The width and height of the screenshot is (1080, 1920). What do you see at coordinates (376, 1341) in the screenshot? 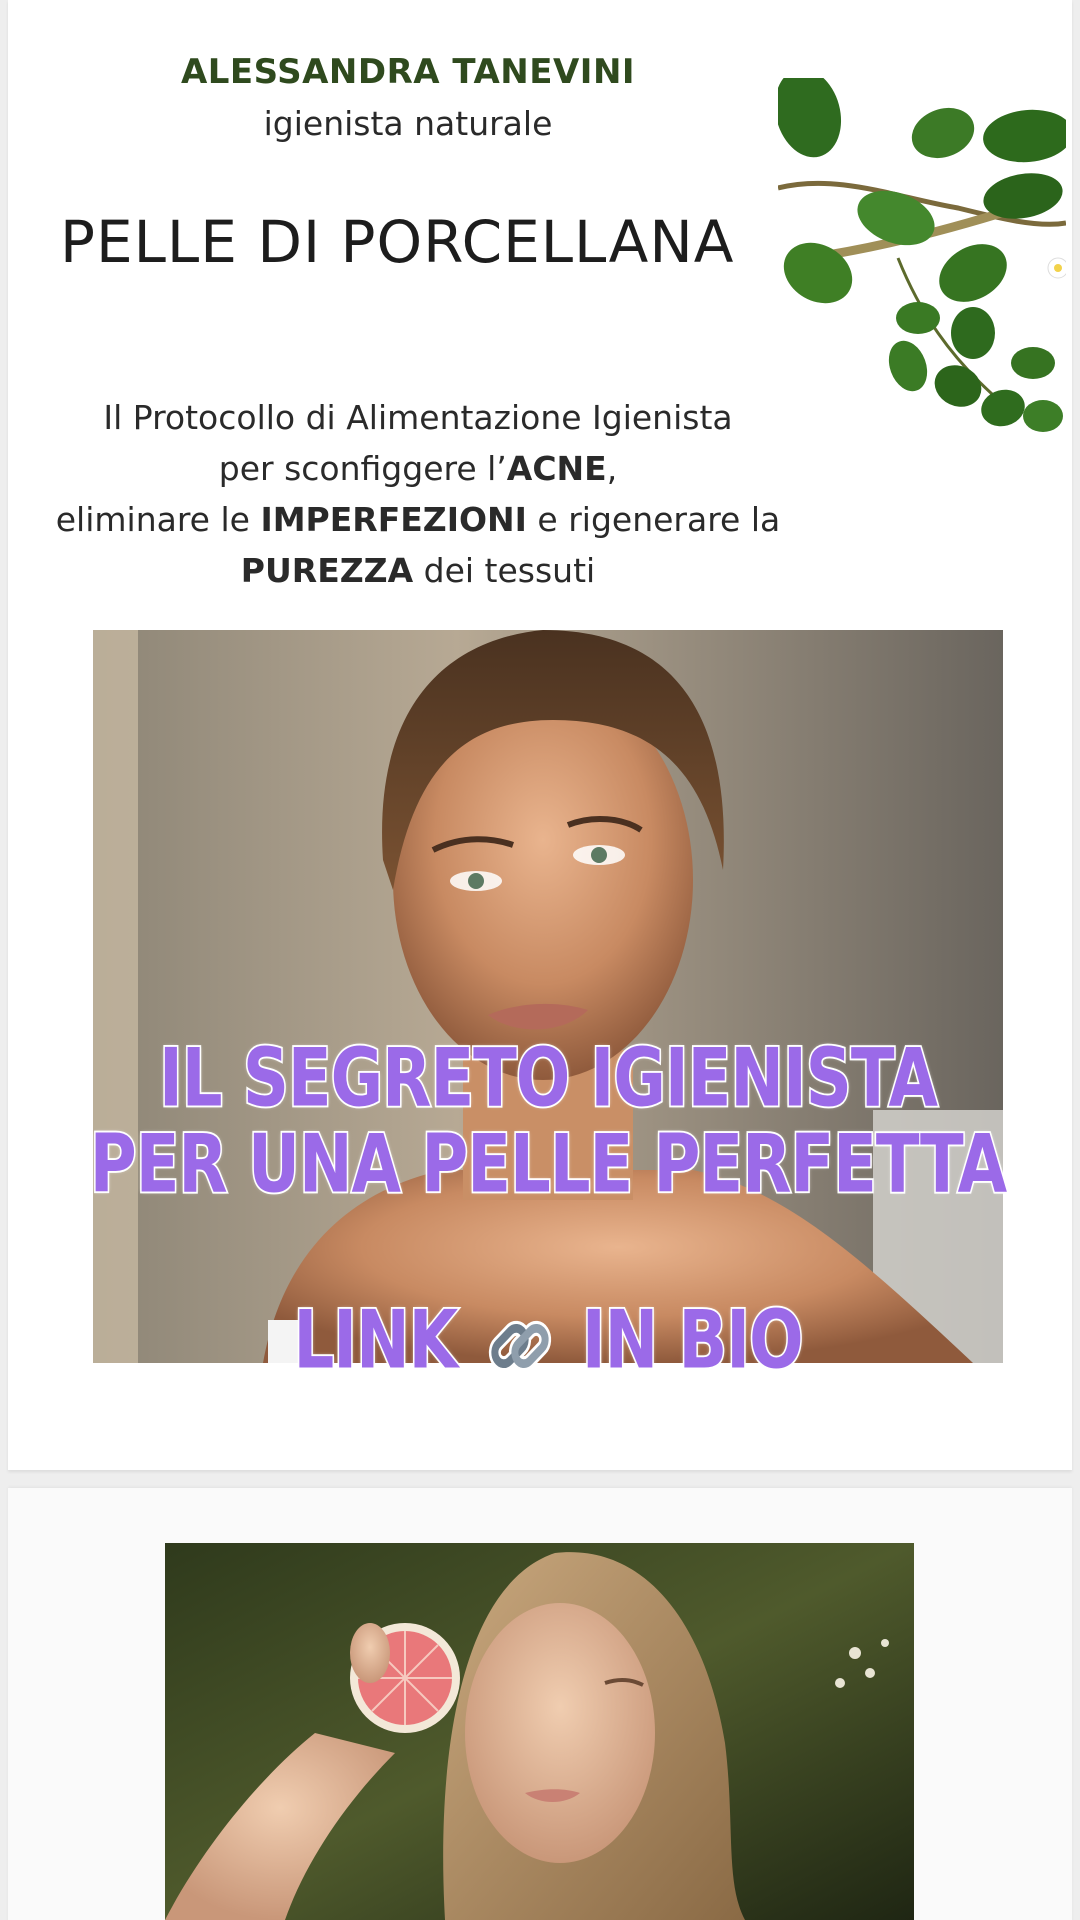
I see `link-in-bio-text: LINK` at bounding box center [376, 1341].